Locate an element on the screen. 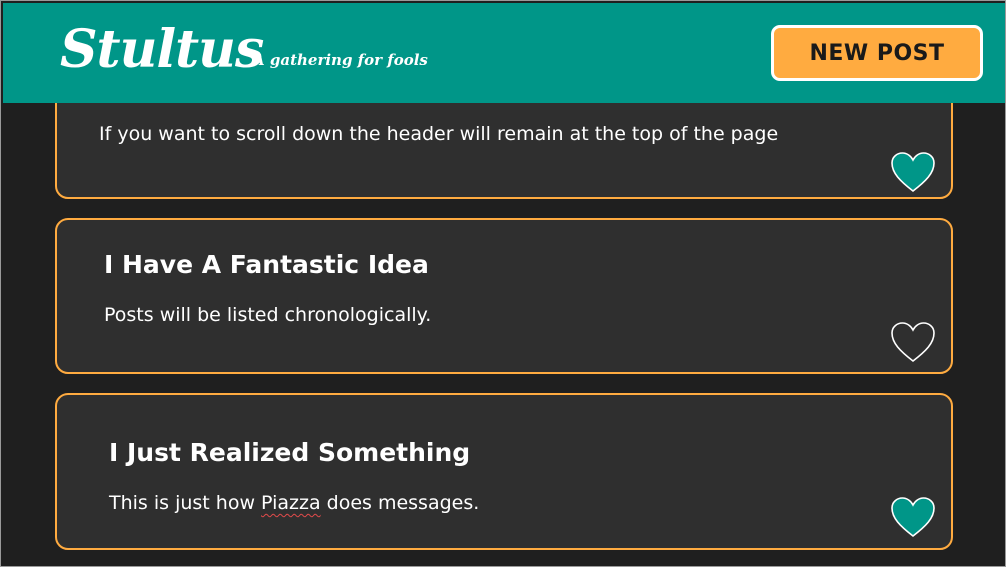 The height and width of the screenshot is (567, 1006). heart-outline-icon is located at coordinates (913, 342).